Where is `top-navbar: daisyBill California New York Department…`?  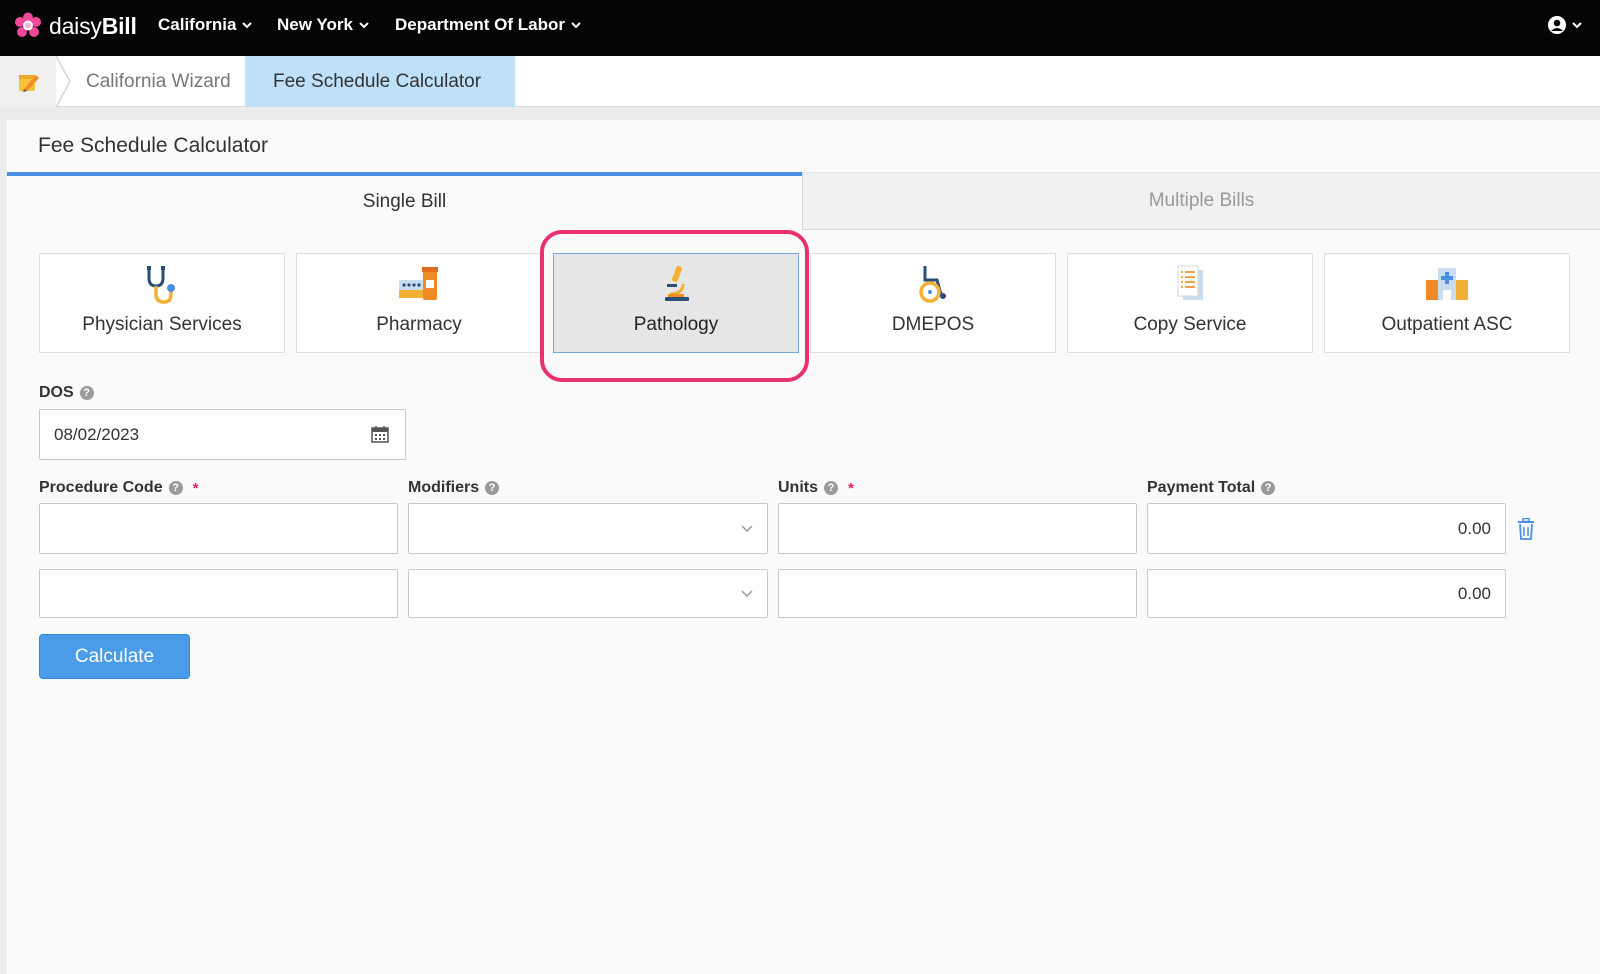 top-navbar: daisyBill California New York Department… is located at coordinates (800, 28).